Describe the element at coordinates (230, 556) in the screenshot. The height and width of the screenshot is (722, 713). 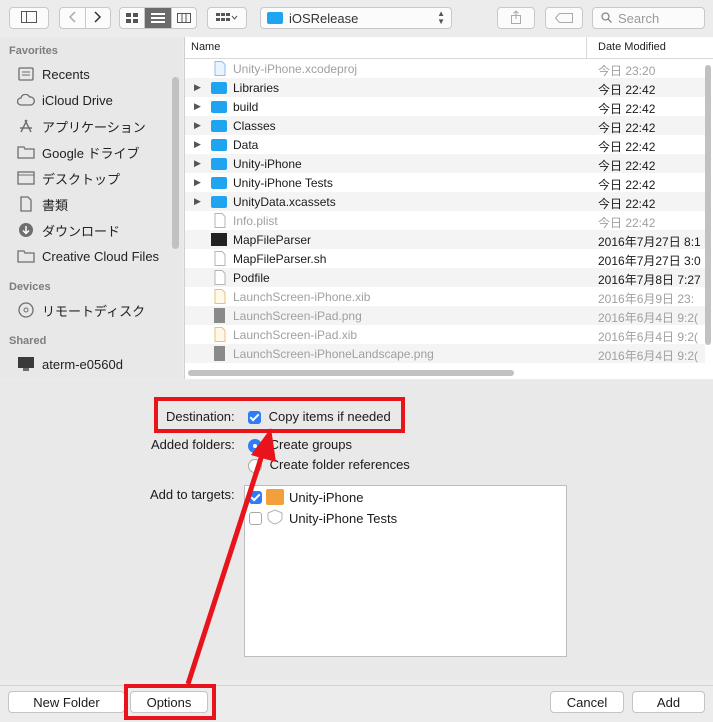
I see `annotation-arrow` at that location.